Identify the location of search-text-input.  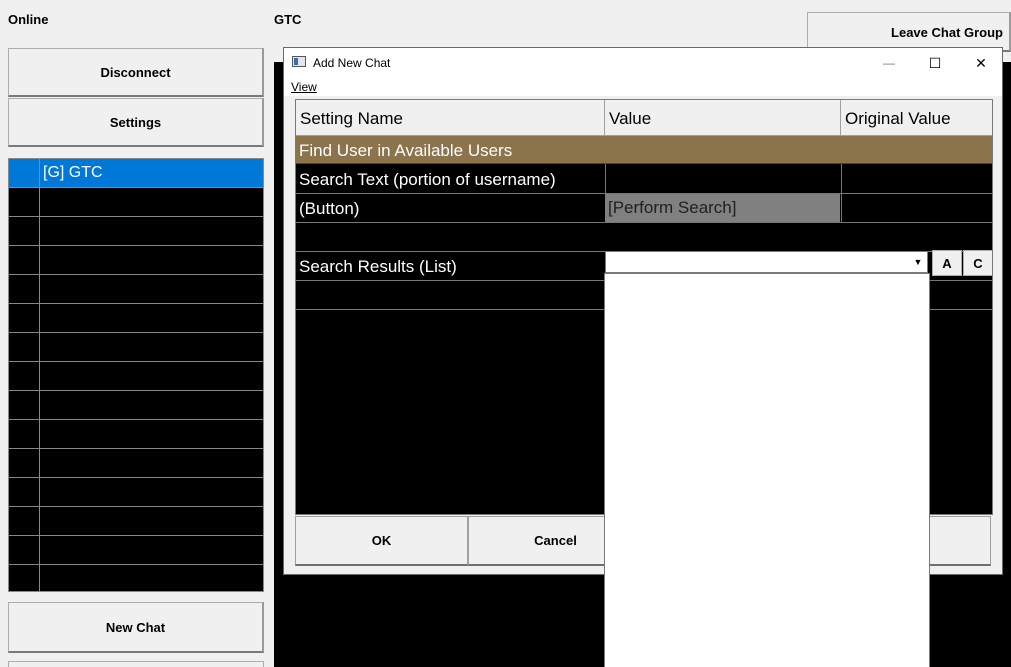
(723, 178).